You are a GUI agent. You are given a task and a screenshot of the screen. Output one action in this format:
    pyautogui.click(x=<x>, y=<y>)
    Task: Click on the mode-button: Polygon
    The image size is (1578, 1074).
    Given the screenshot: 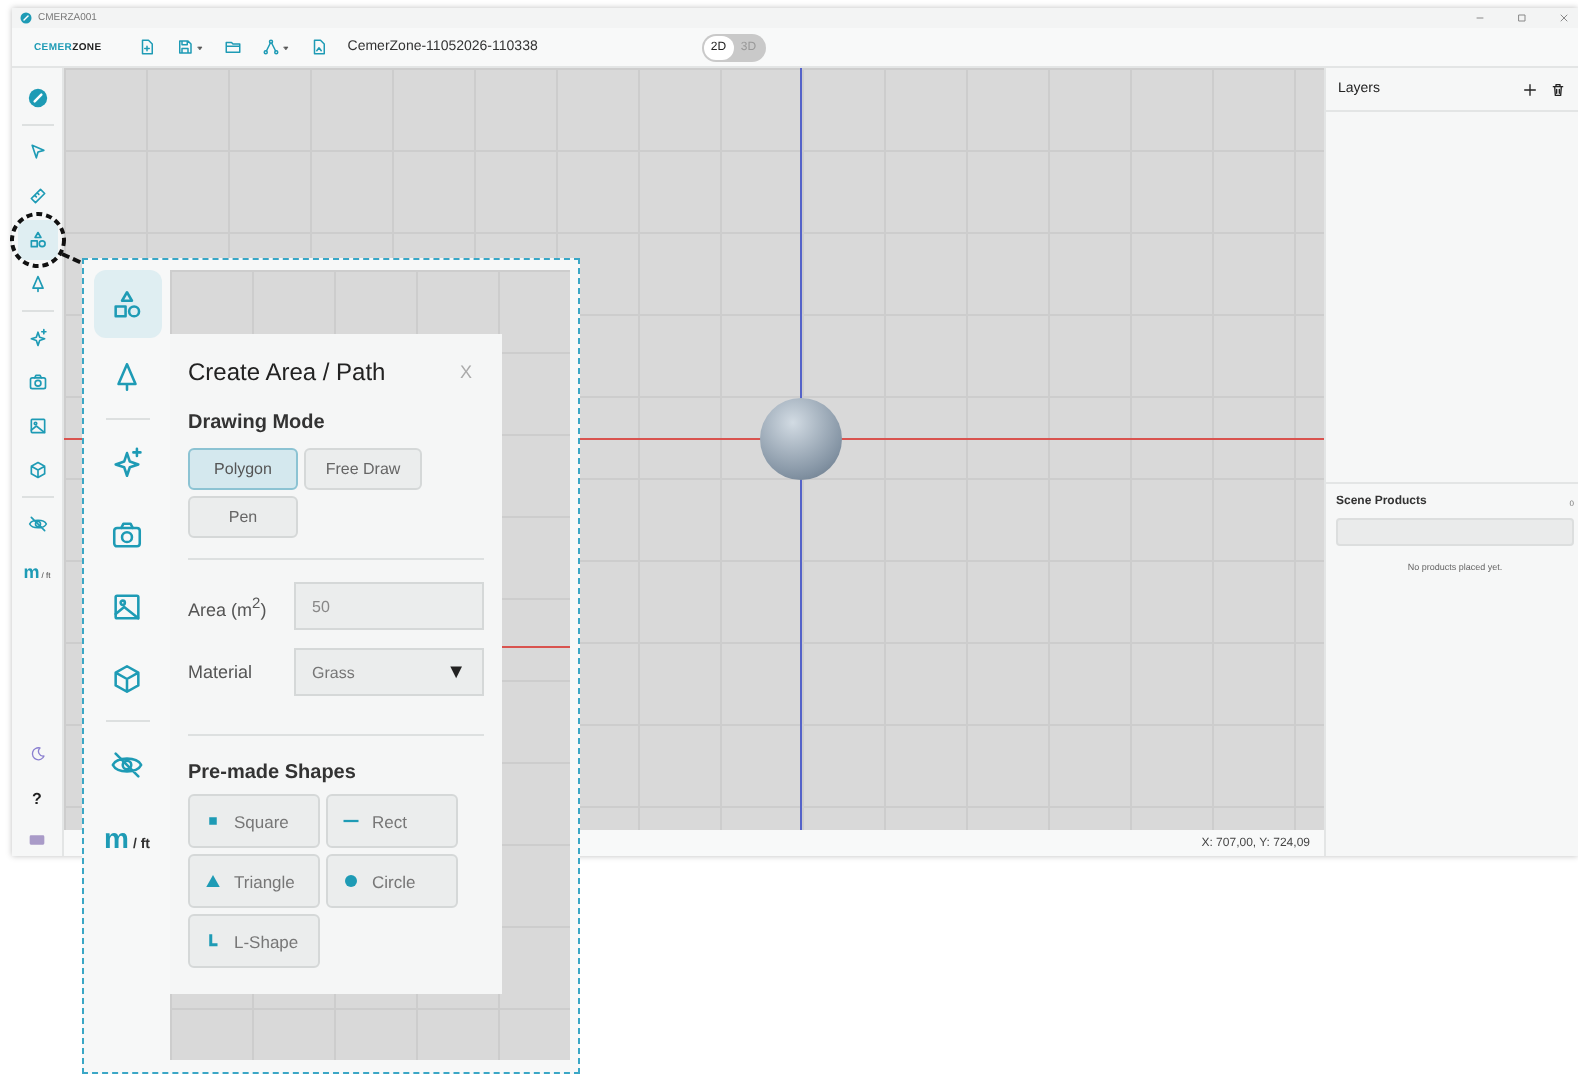 What is the action you would take?
    pyautogui.click(x=243, y=469)
    